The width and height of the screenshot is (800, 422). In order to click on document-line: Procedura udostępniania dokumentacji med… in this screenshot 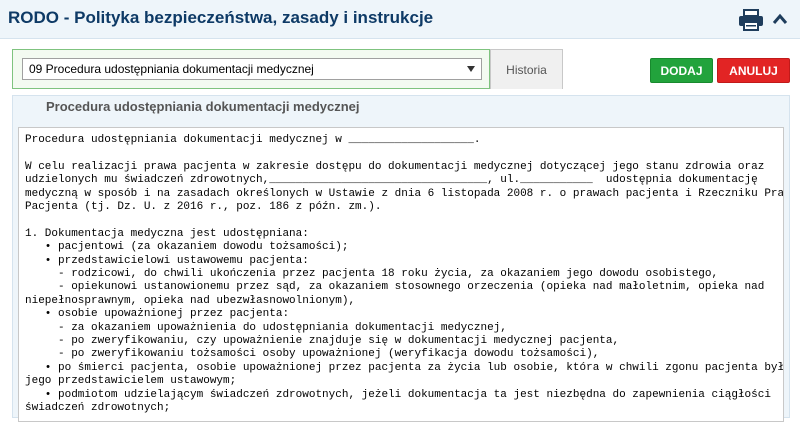, I will do `click(253, 140)`.